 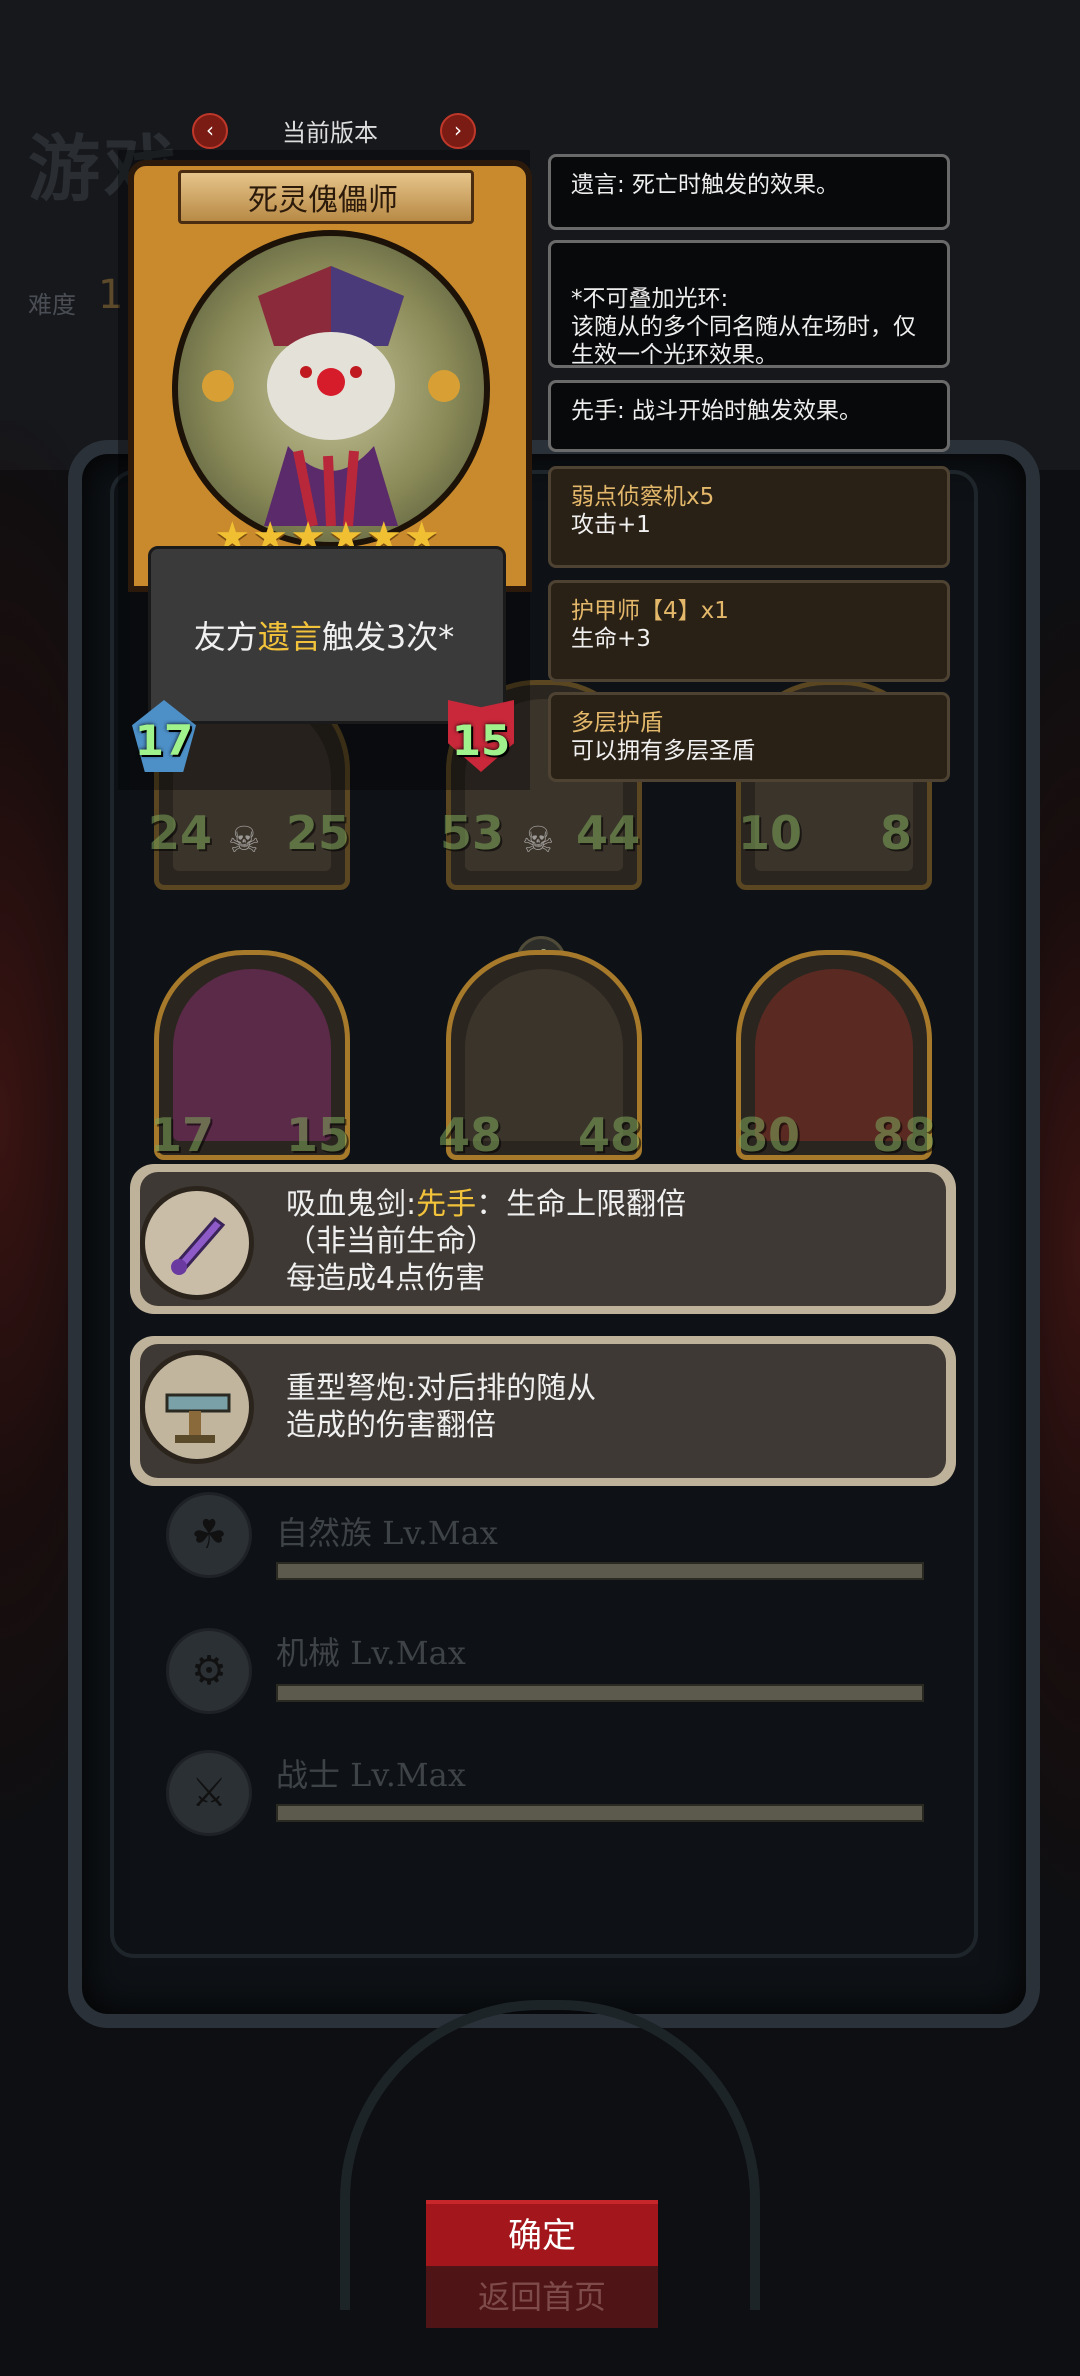 What do you see at coordinates (346, 1388) in the screenshot?
I see `equipment-name: 重型弩炮` at bounding box center [346, 1388].